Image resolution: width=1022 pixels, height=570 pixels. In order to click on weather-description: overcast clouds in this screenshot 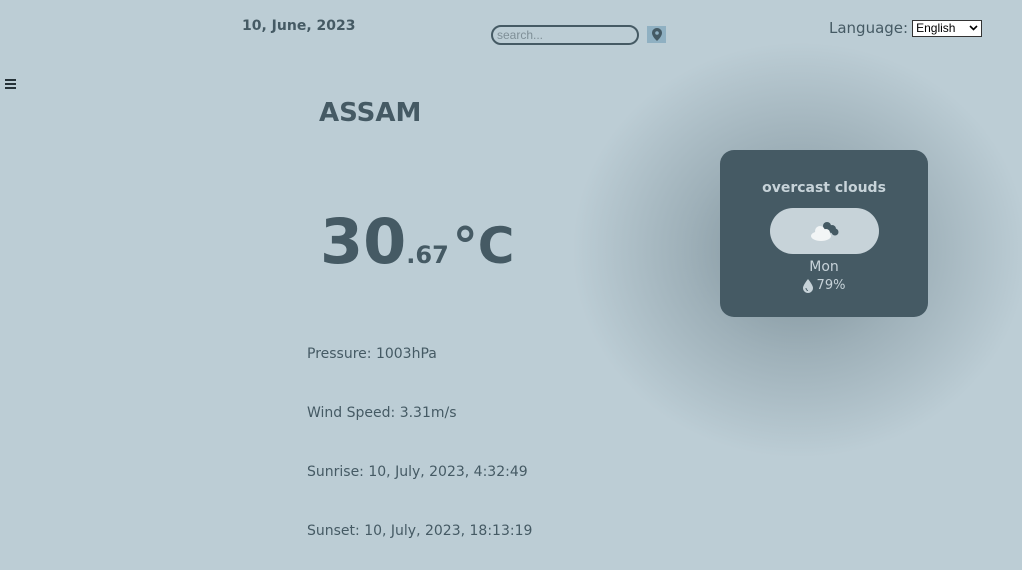, I will do `click(824, 188)`.